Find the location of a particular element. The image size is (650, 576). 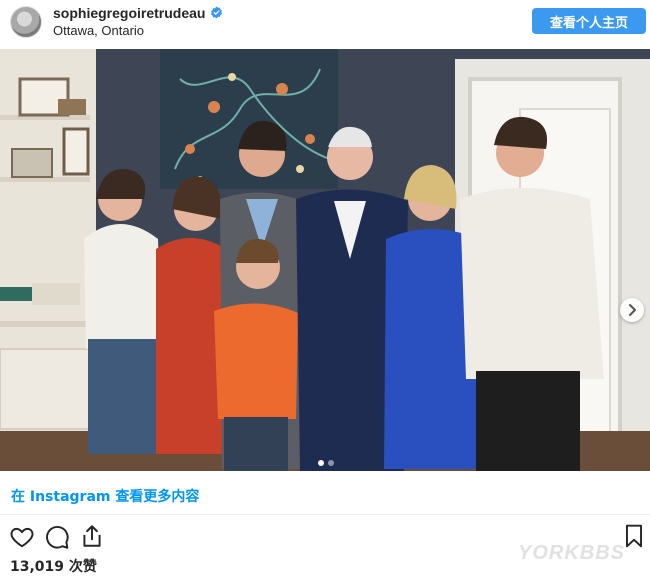

carousel-indicator is located at coordinates (328, 459).